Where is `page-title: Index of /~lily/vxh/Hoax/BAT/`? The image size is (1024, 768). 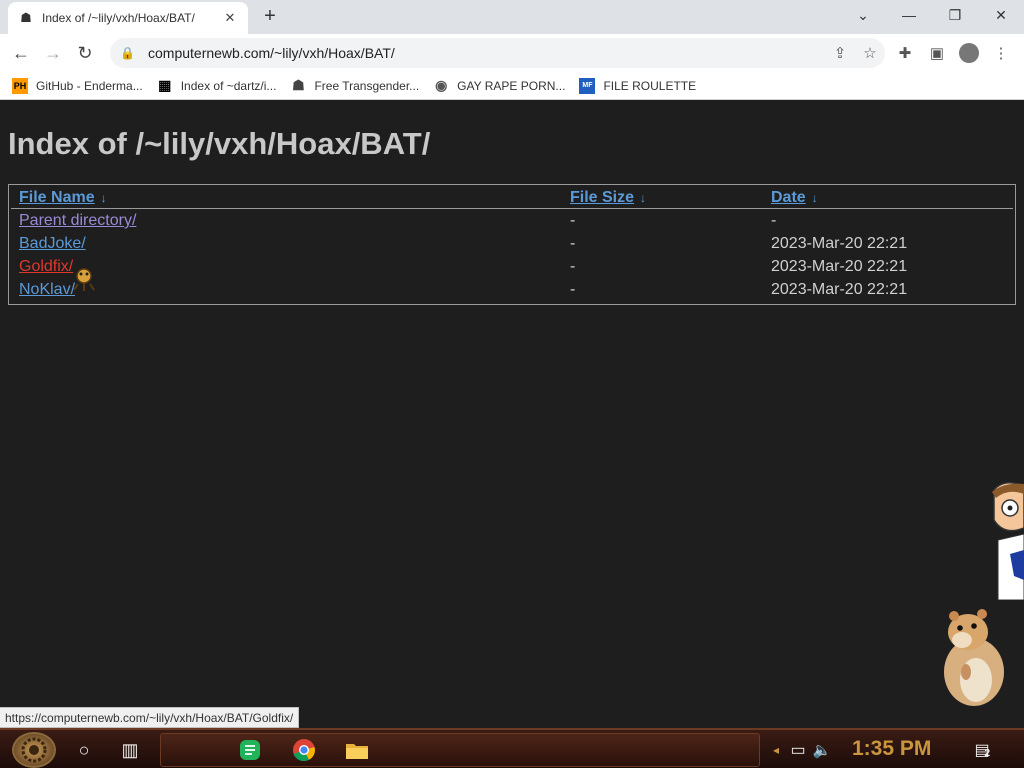 page-title: Index of /~lily/vxh/Hoax/BAT/ is located at coordinates (219, 143).